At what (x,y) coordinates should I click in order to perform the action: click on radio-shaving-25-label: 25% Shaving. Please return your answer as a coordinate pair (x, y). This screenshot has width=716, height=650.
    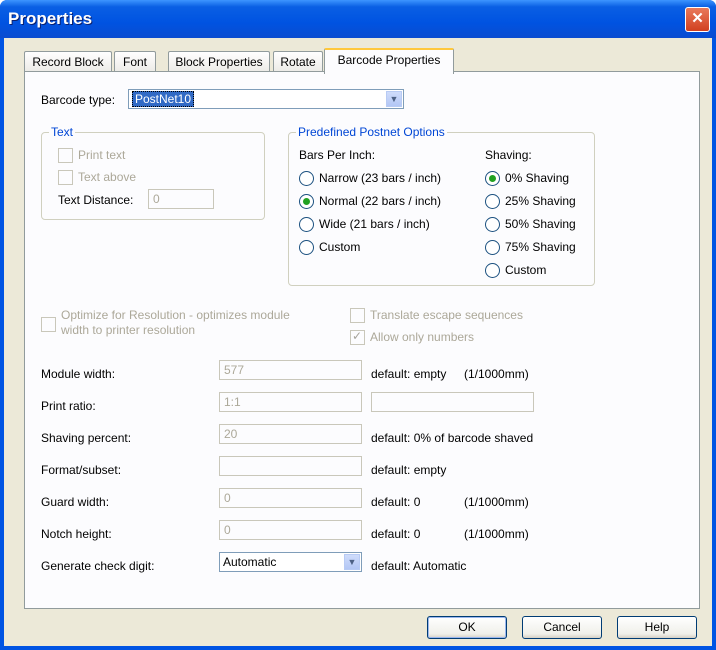
    Looking at the image, I should click on (540, 201).